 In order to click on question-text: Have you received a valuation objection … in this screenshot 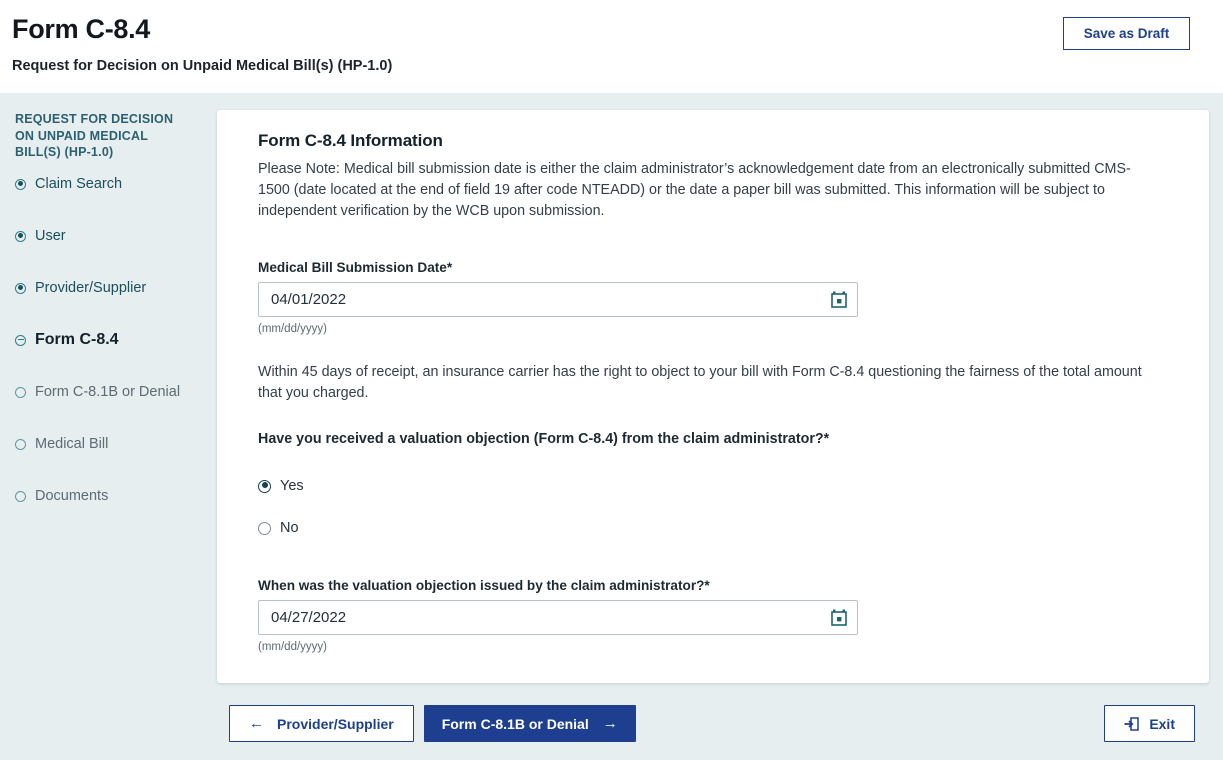, I will do `click(541, 439)`.